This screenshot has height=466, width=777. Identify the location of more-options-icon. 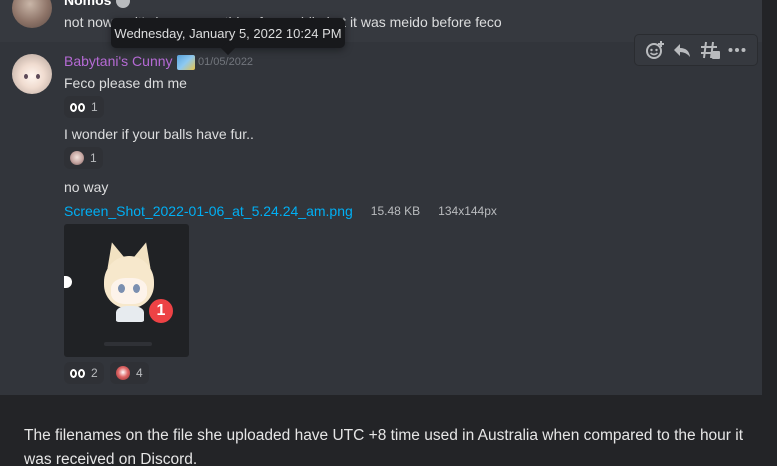
(737, 50).